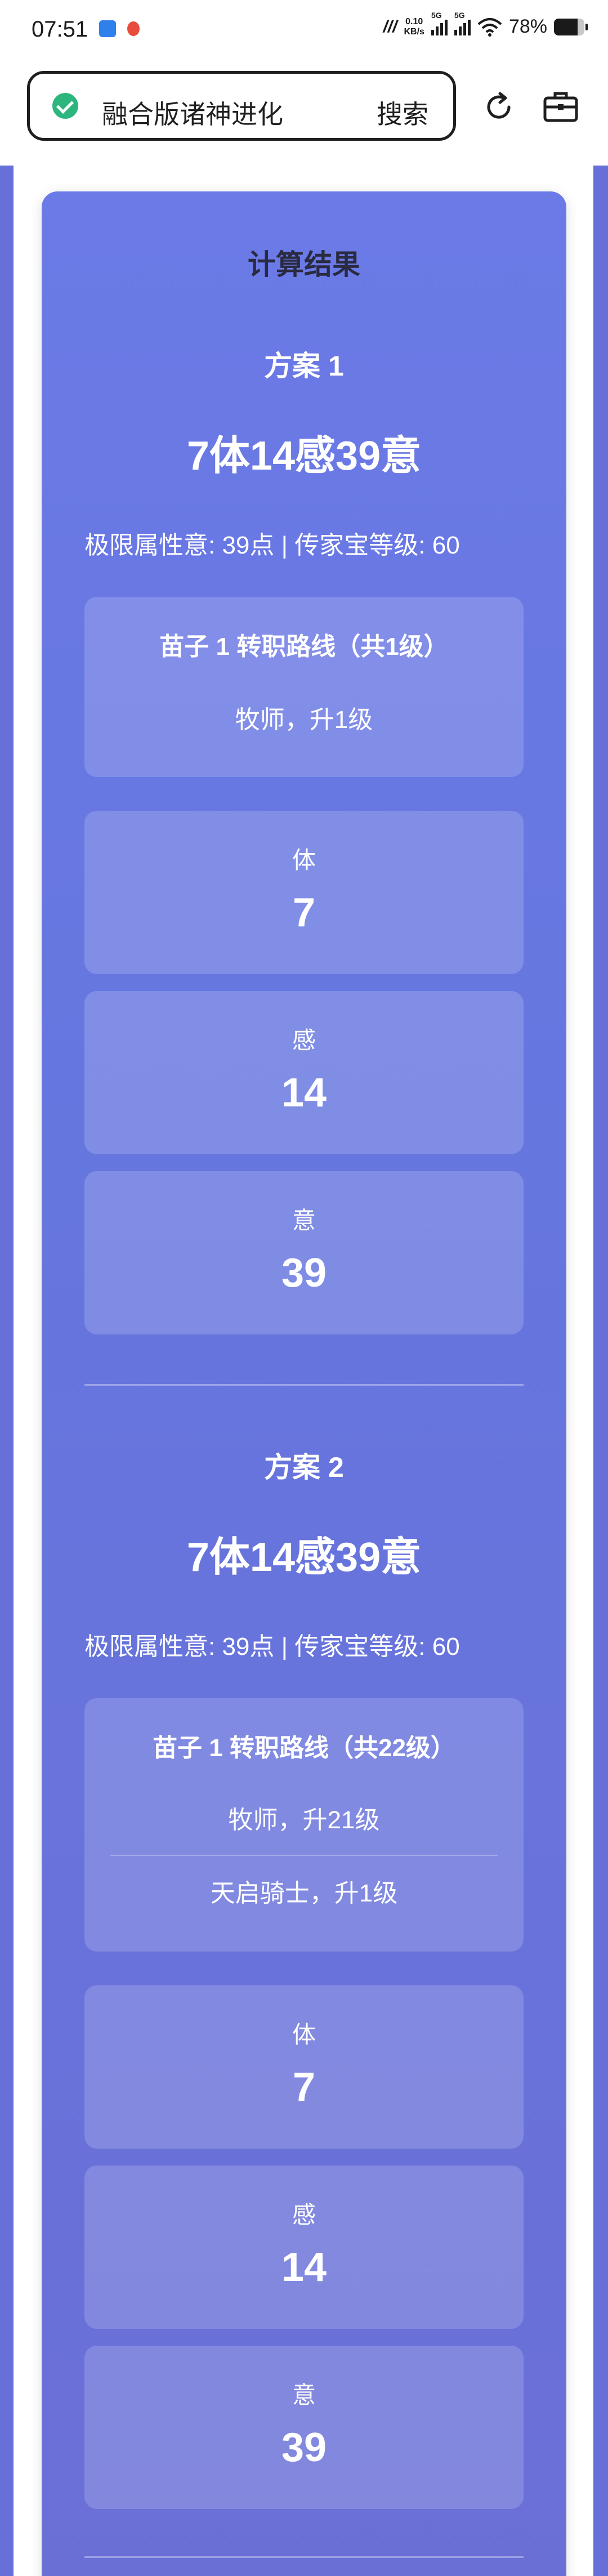 The height and width of the screenshot is (2576, 608). I want to click on search-bar: 融合版诸神进化 搜索, so click(242, 106).